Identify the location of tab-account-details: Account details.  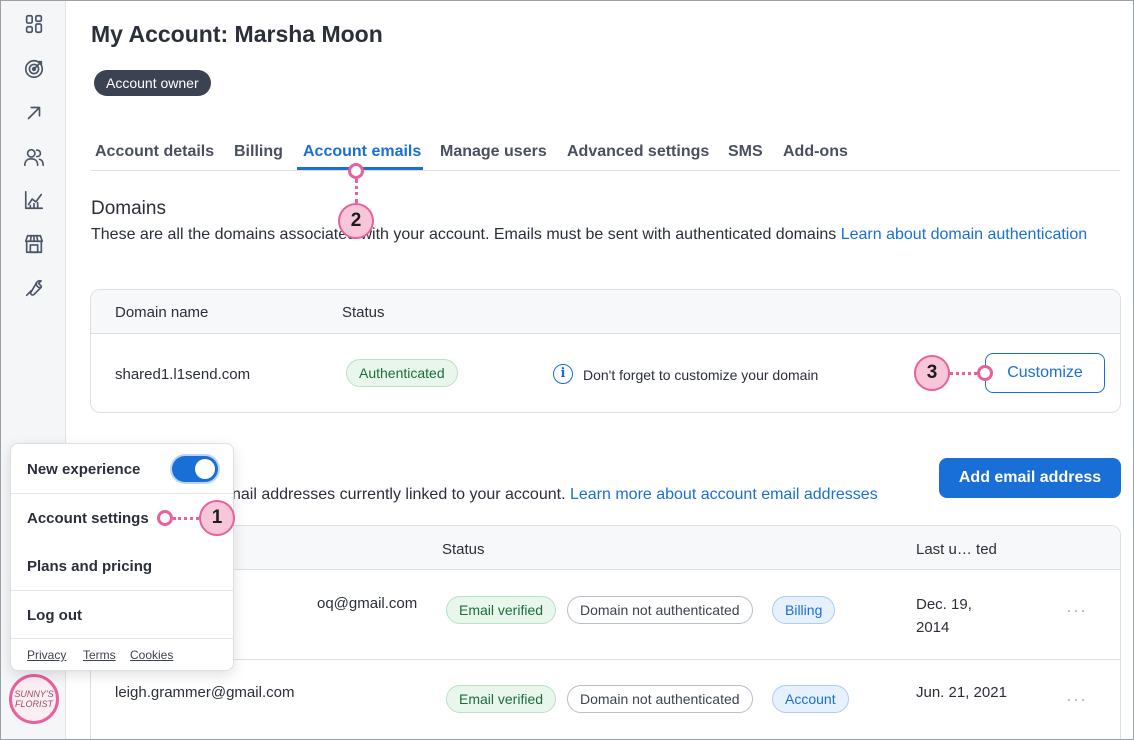
(154, 152).